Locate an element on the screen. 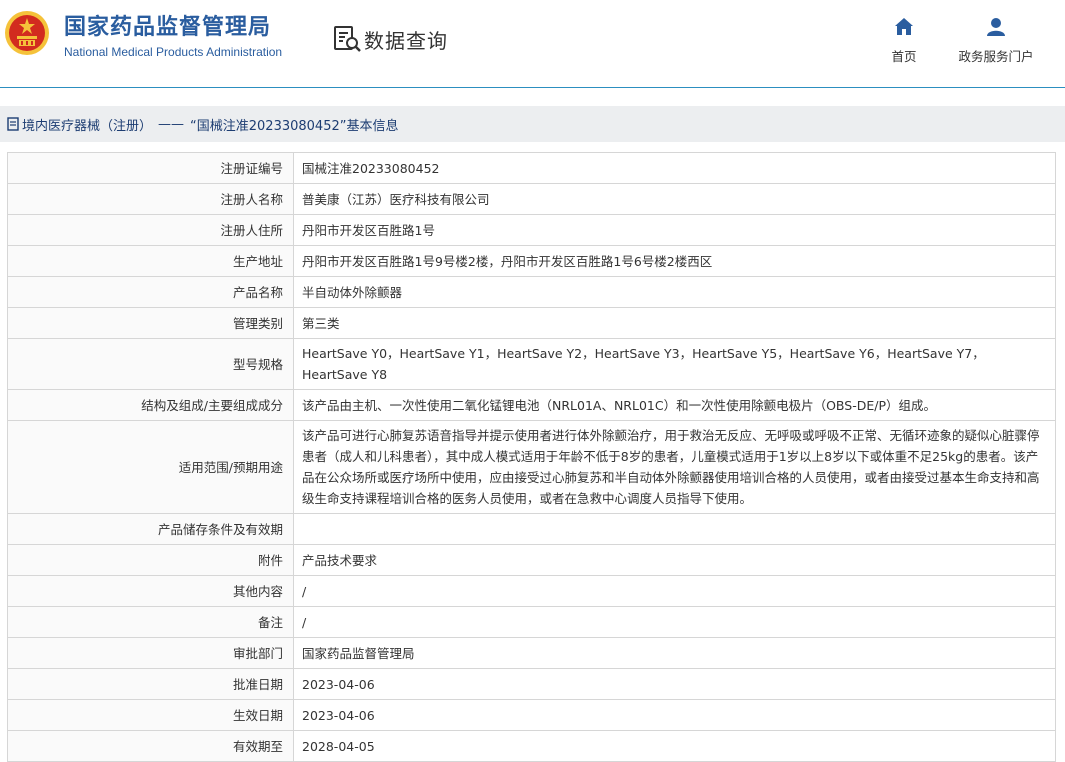  table-row: 审批部门 国家药品监督管理局 is located at coordinates (531, 653).